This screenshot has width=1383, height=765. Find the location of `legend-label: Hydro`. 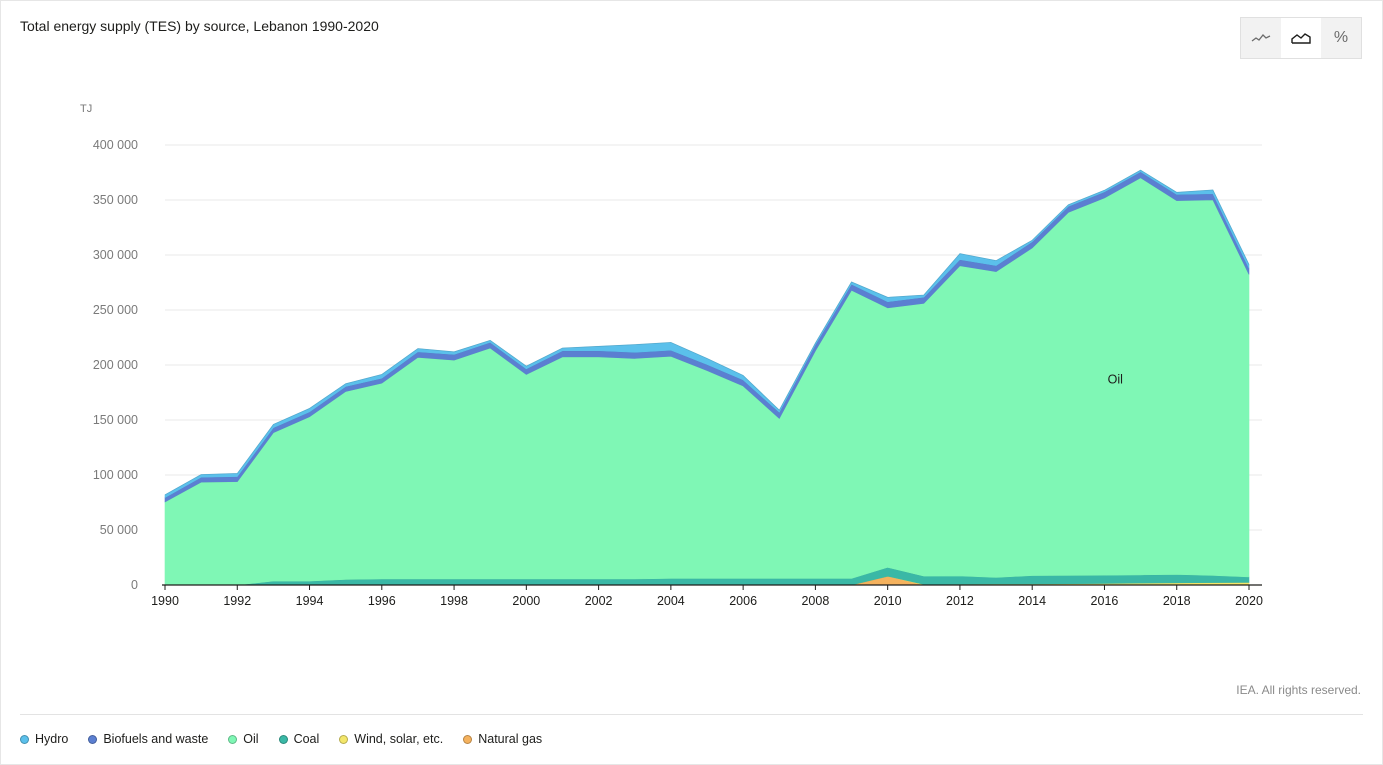

legend-label: Hydro is located at coordinates (52, 739).